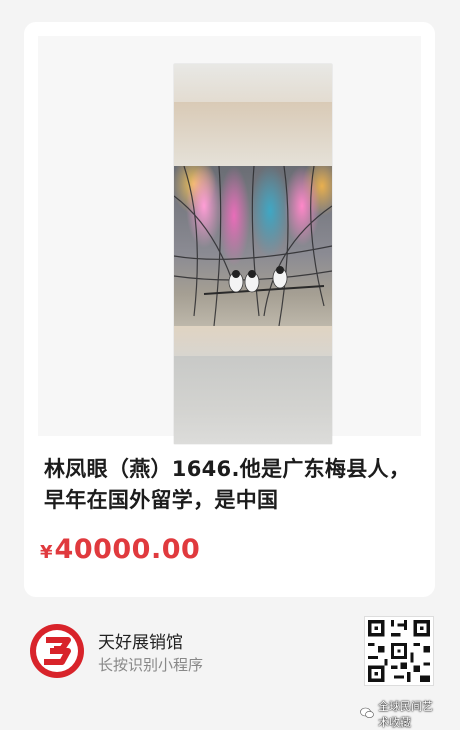  What do you see at coordinates (253, 400) in the screenshot?
I see `scroll-bottom-mount` at bounding box center [253, 400].